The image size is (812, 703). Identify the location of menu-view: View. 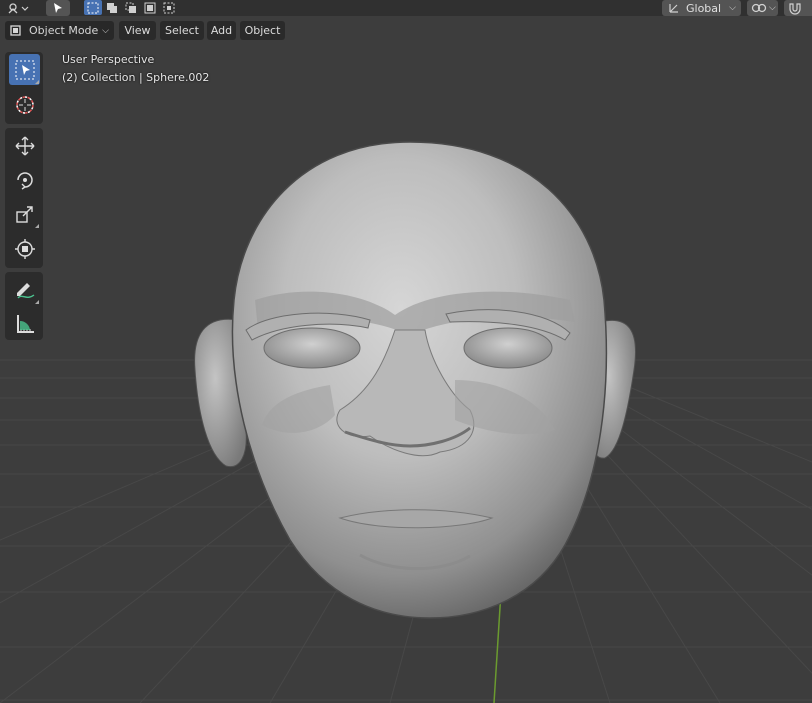
(137, 30).